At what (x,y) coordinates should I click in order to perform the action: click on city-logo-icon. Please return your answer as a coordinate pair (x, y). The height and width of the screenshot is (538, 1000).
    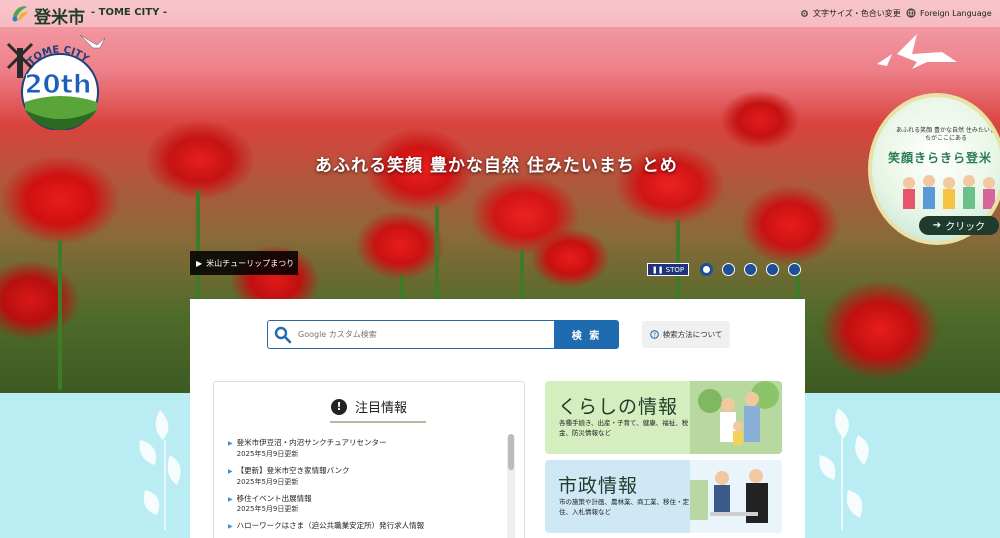
    Looking at the image, I should click on (20, 13).